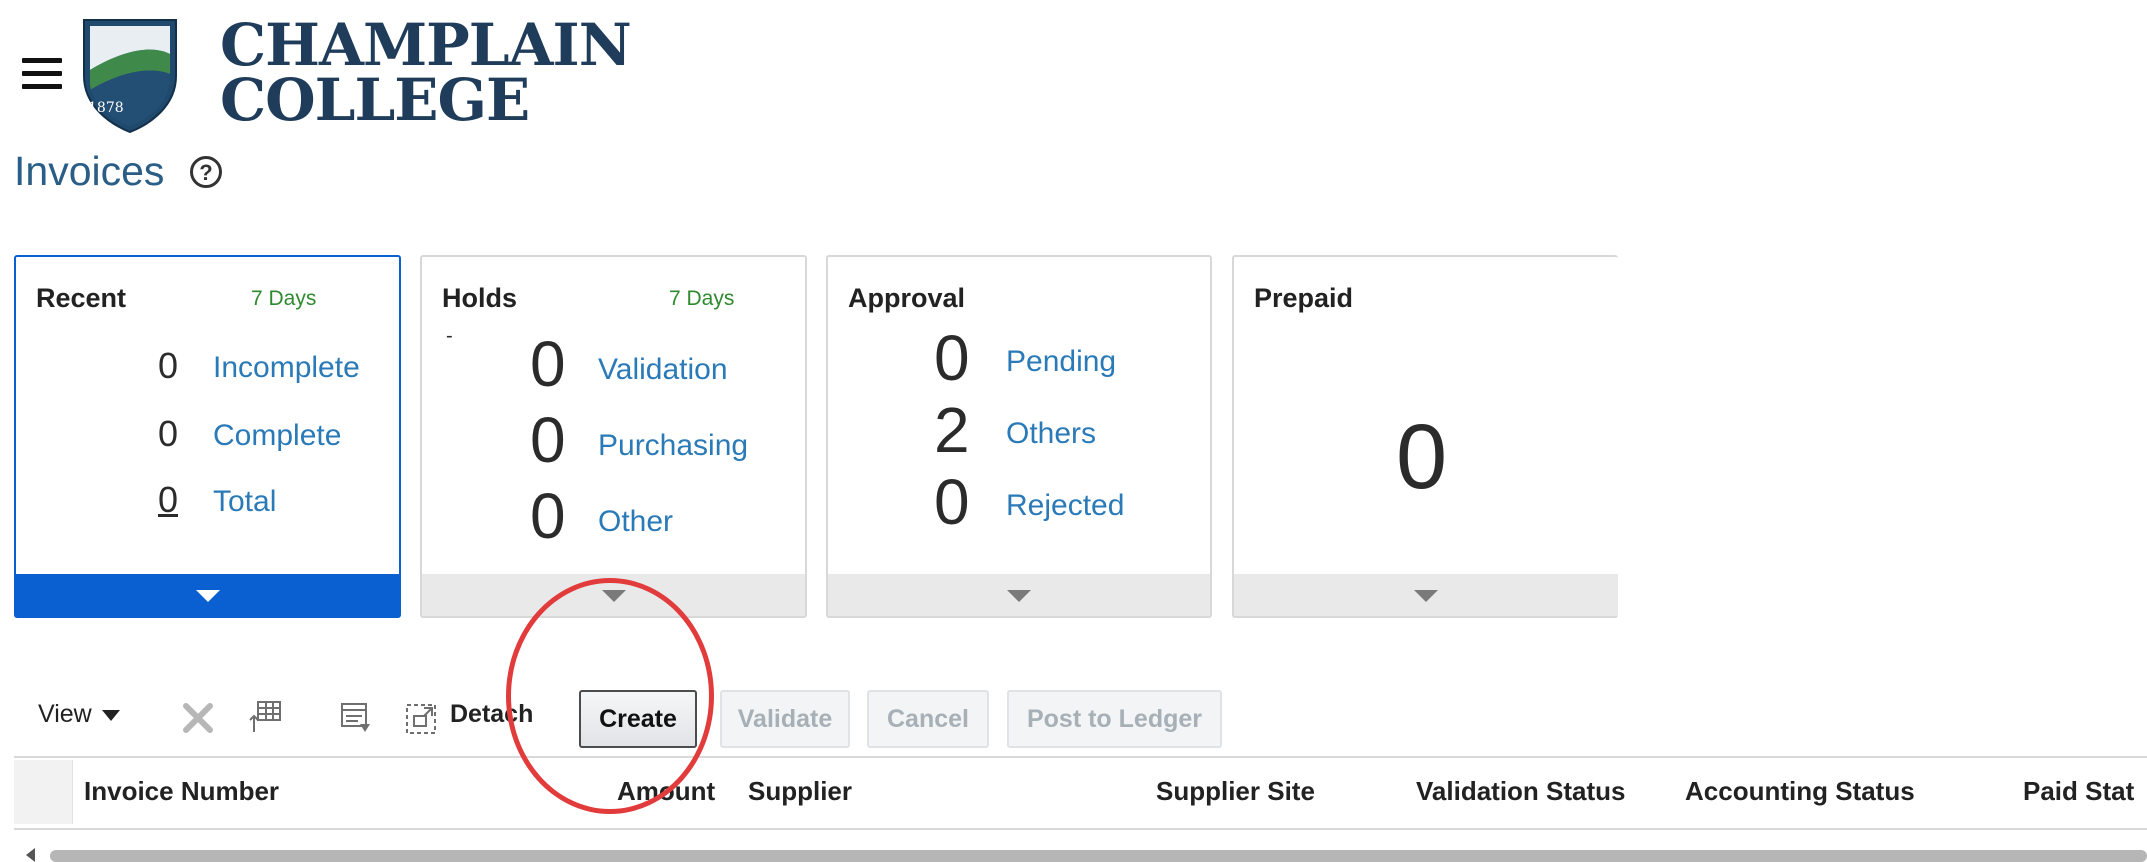 Image resolution: width=2147 pixels, height=862 pixels. Describe the element at coordinates (421, 719) in the screenshot. I see `detach-icon` at that location.